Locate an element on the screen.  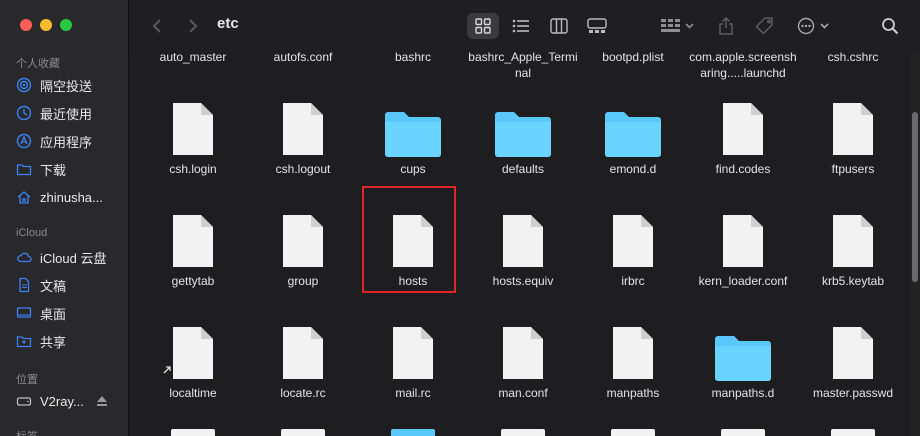
vertical-scrollbar is located at coordinates (915, 244).